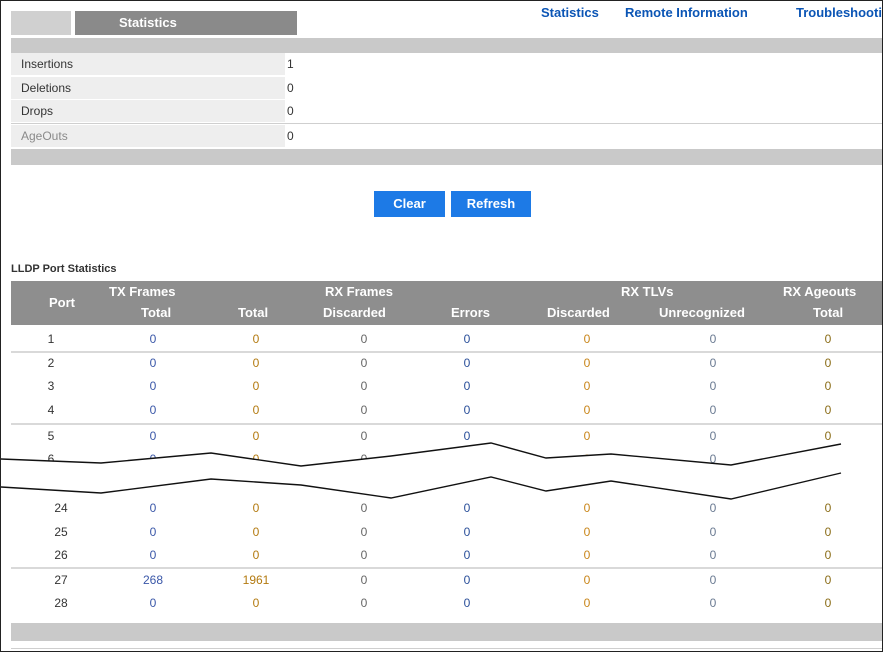 The height and width of the screenshot is (653, 884). I want to click on col-ageouts-total: Total, so click(828, 312).